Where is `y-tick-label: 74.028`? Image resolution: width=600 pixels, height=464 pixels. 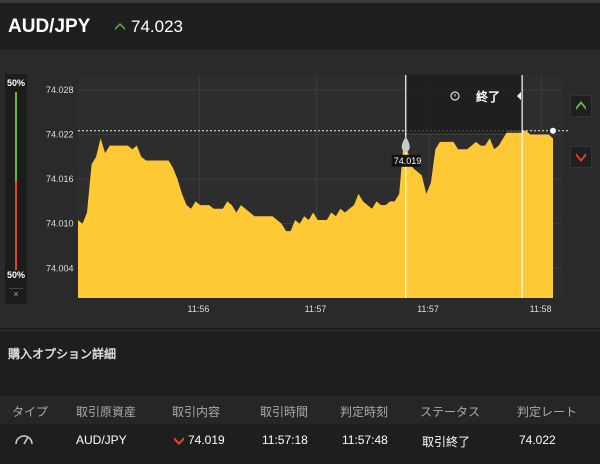 y-tick-label: 74.028 is located at coordinates (60, 90).